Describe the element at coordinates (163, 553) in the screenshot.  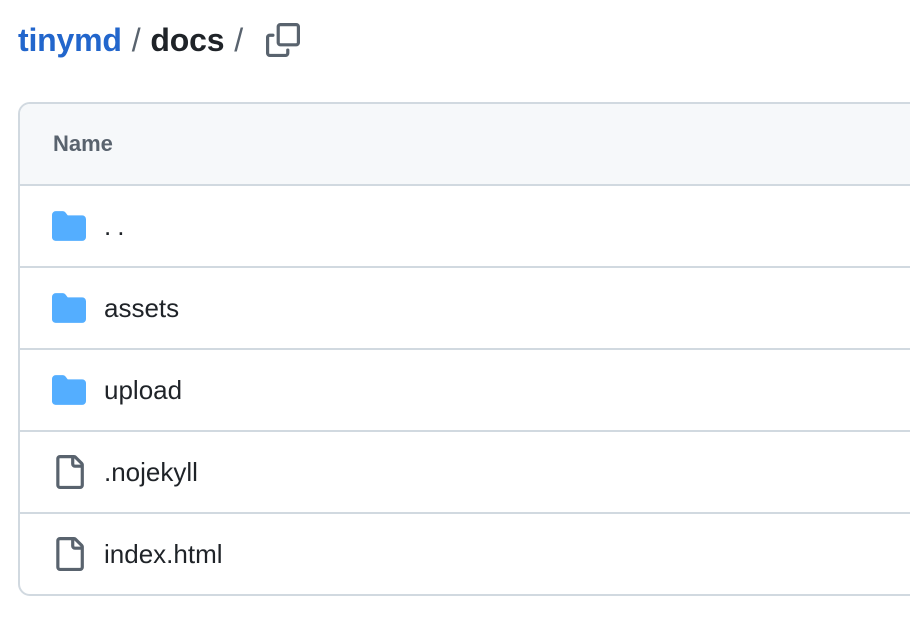
I see `row-label: index.html` at that location.